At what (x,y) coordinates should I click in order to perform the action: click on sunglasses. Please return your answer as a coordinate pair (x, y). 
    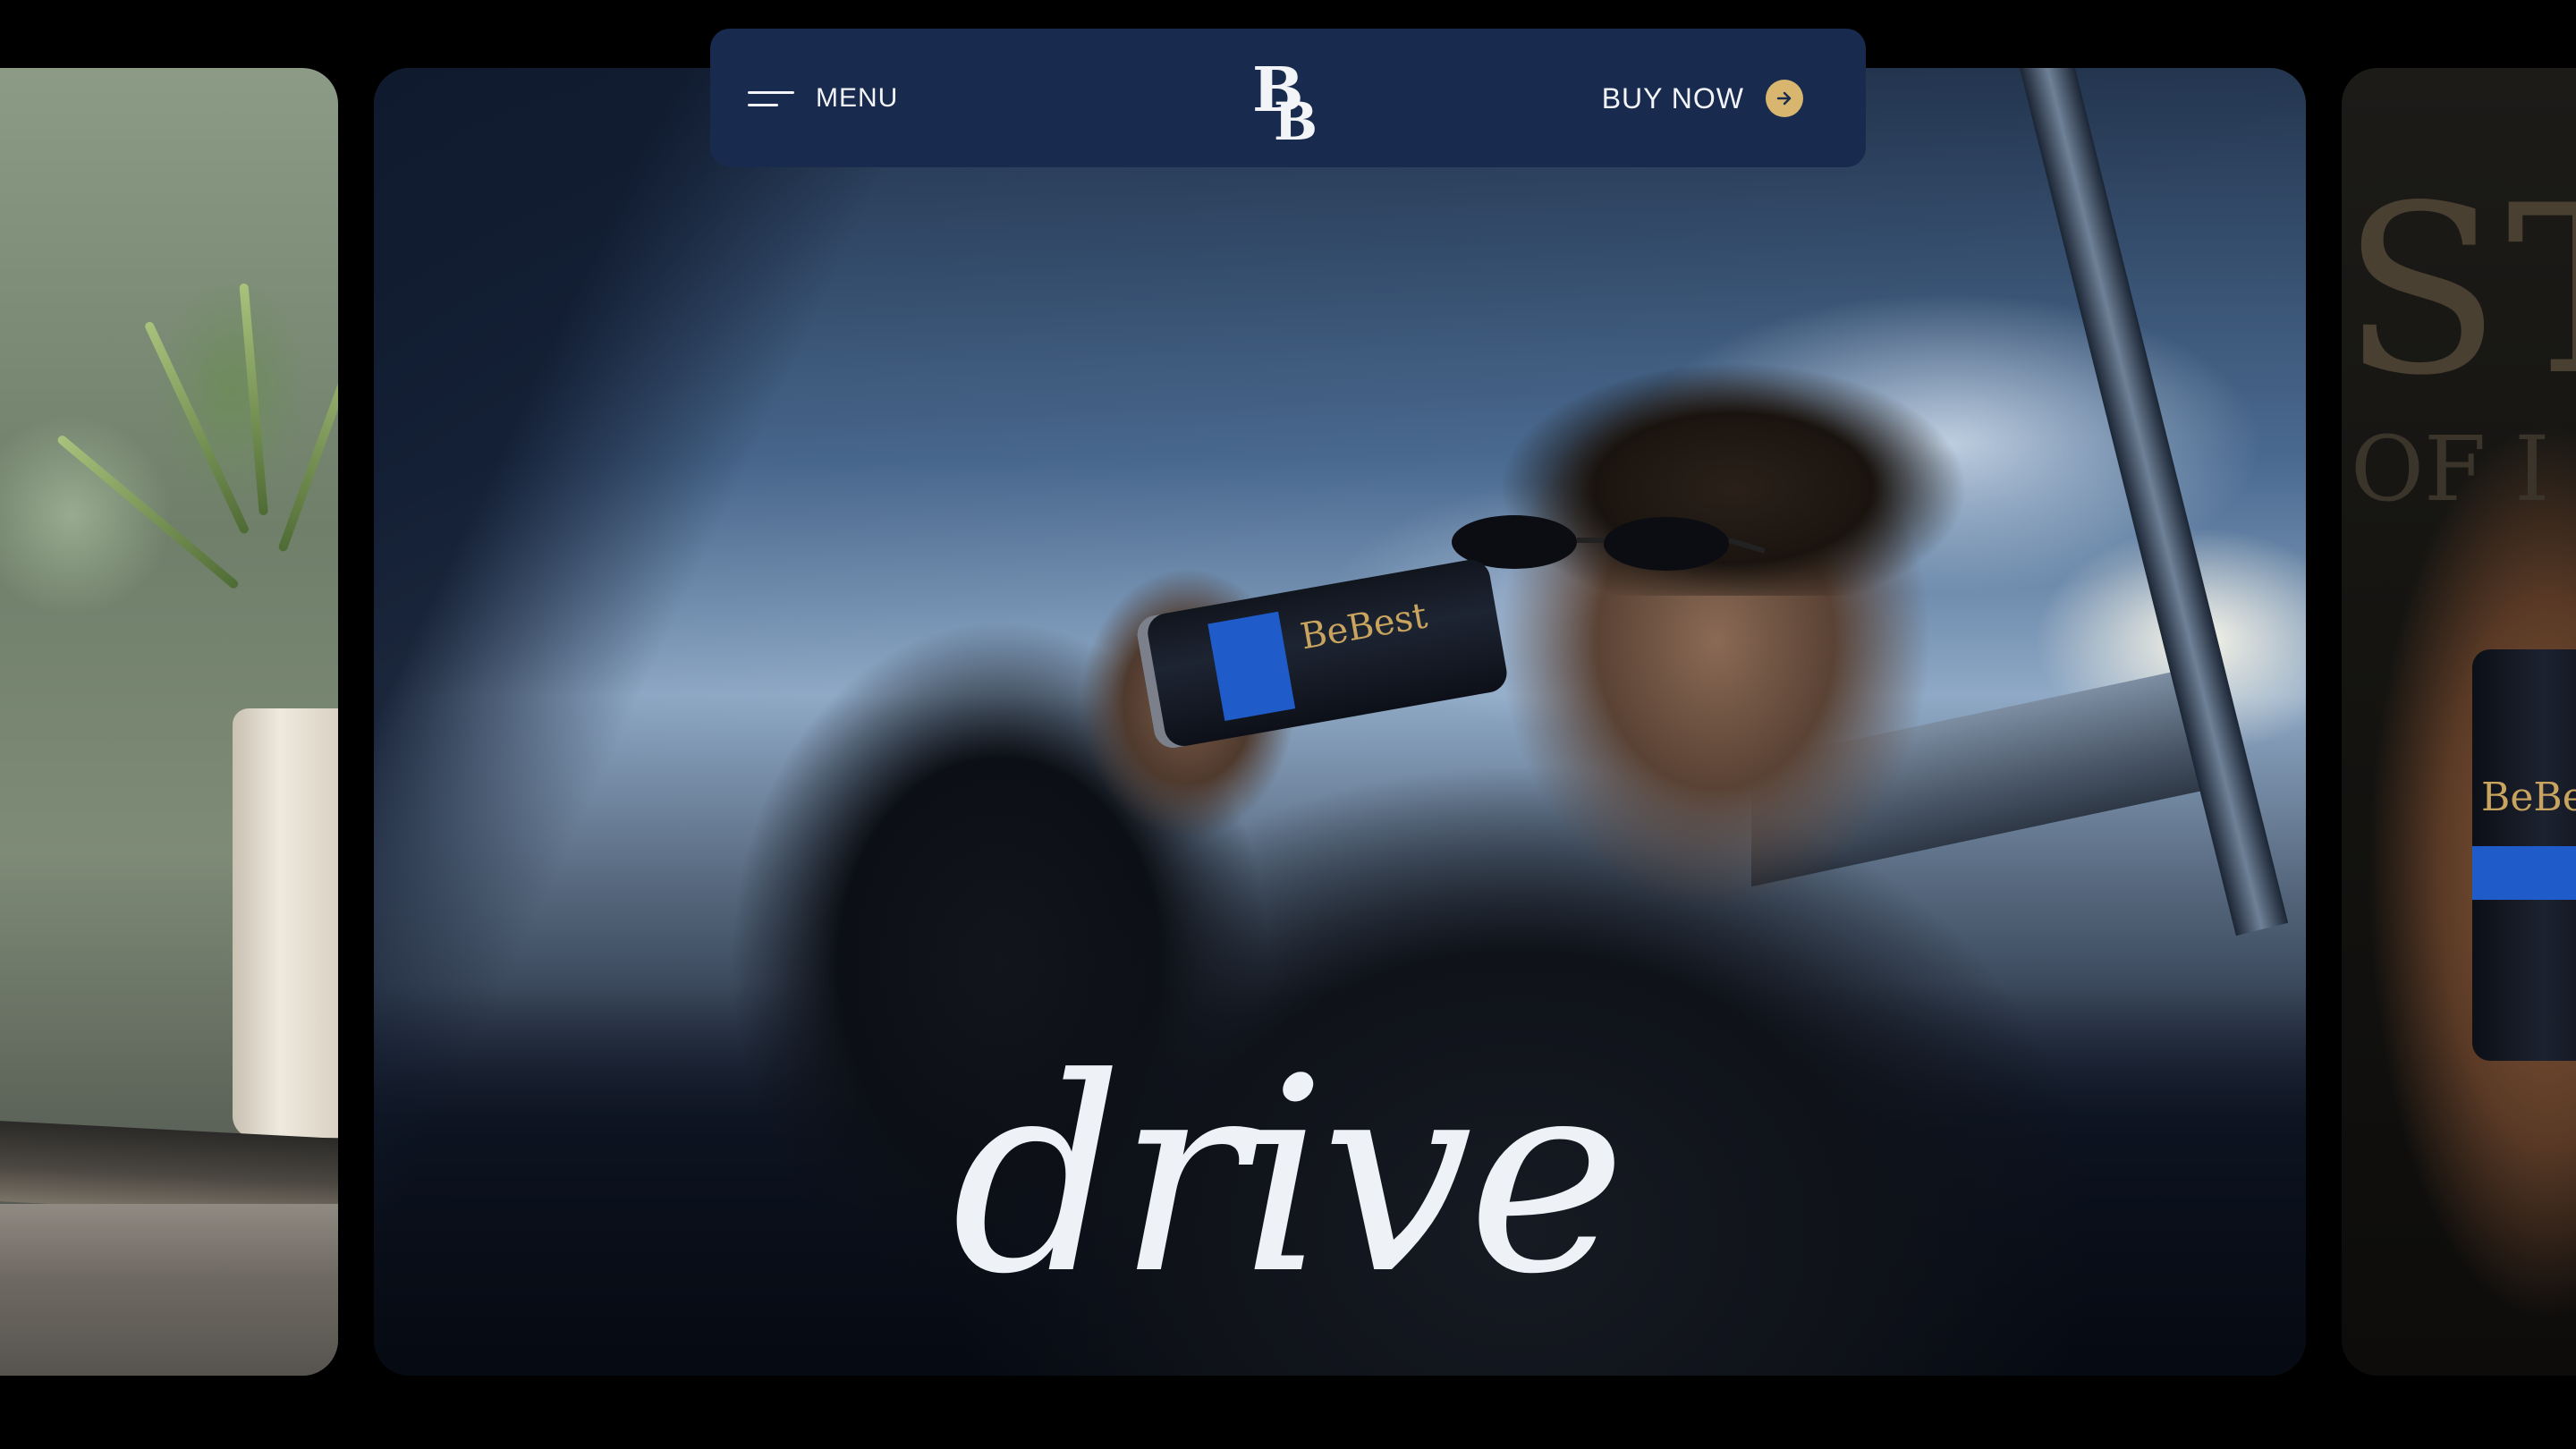
    Looking at the image, I should click on (1608, 543).